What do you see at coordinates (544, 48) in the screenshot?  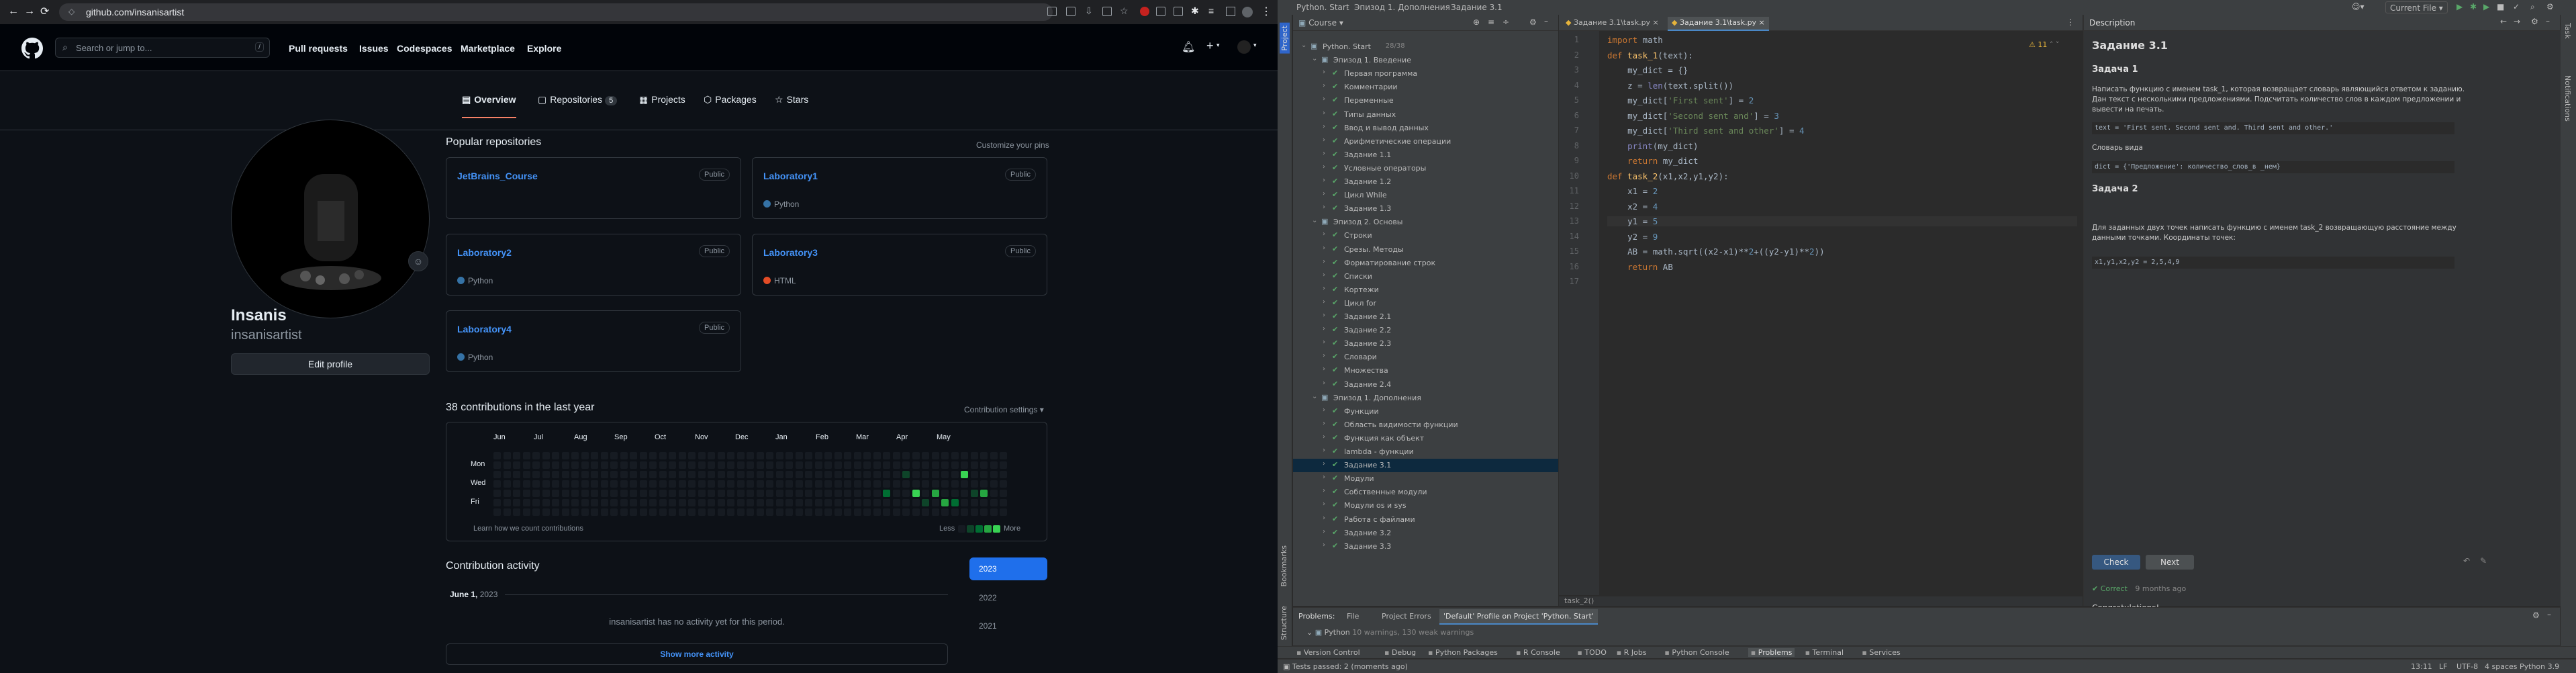 I see `nav-explore: Explore` at bounding box center [544, 48].